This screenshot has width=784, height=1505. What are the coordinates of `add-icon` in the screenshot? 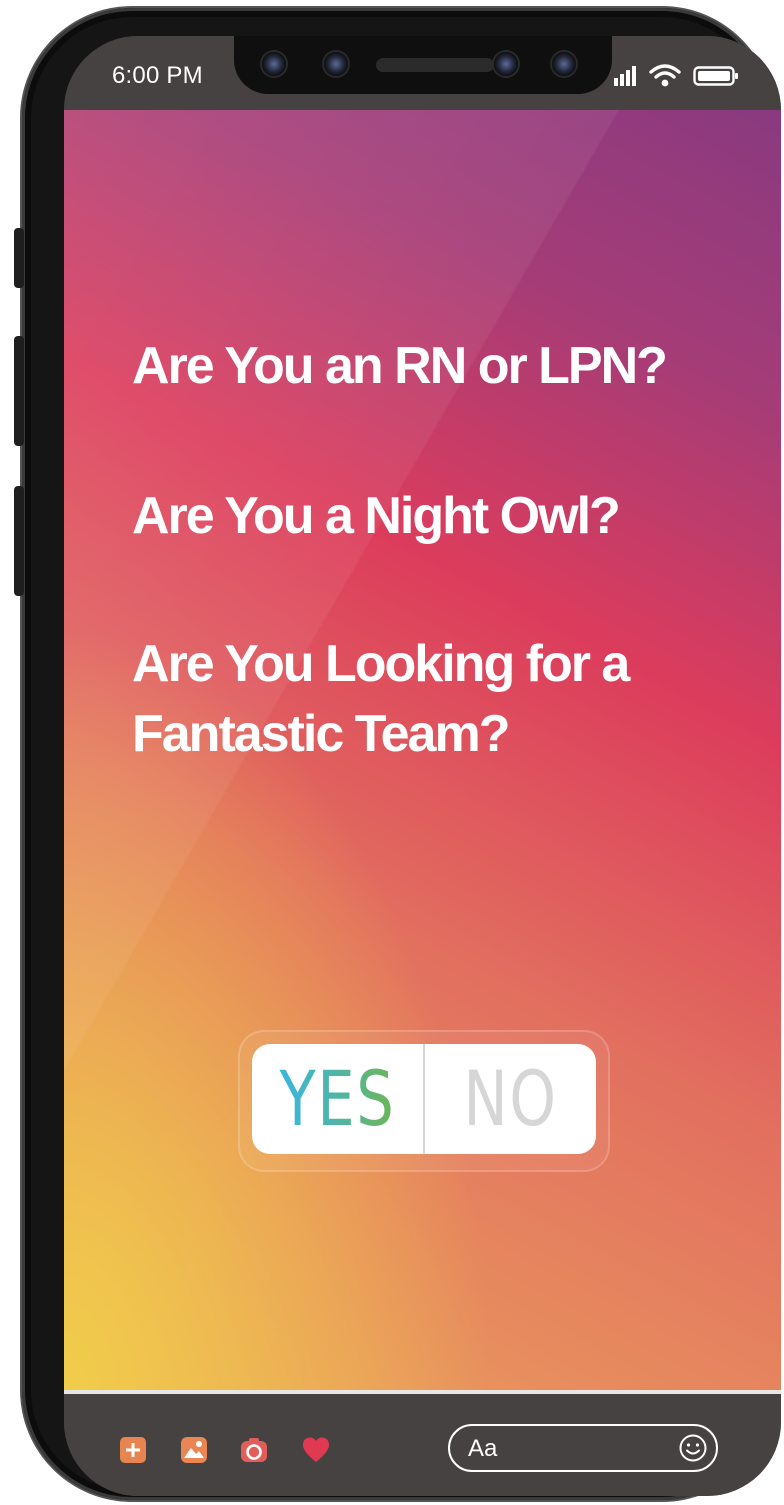 It's located at (133, 1450).